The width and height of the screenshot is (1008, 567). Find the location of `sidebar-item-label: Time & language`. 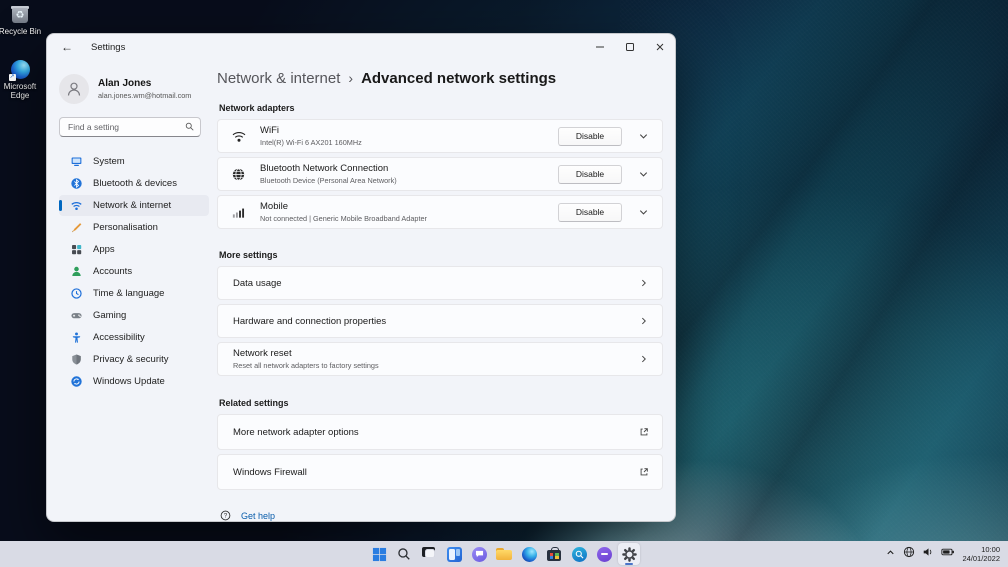

sidebar-item-label: Time & language is located at coordinates (129, 293).